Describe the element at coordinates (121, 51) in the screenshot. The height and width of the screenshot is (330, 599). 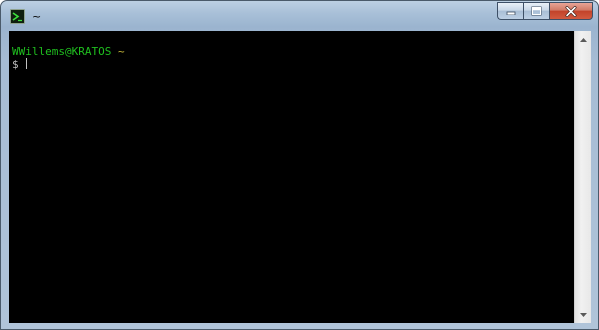
I see `current-directory: ~` at that location.